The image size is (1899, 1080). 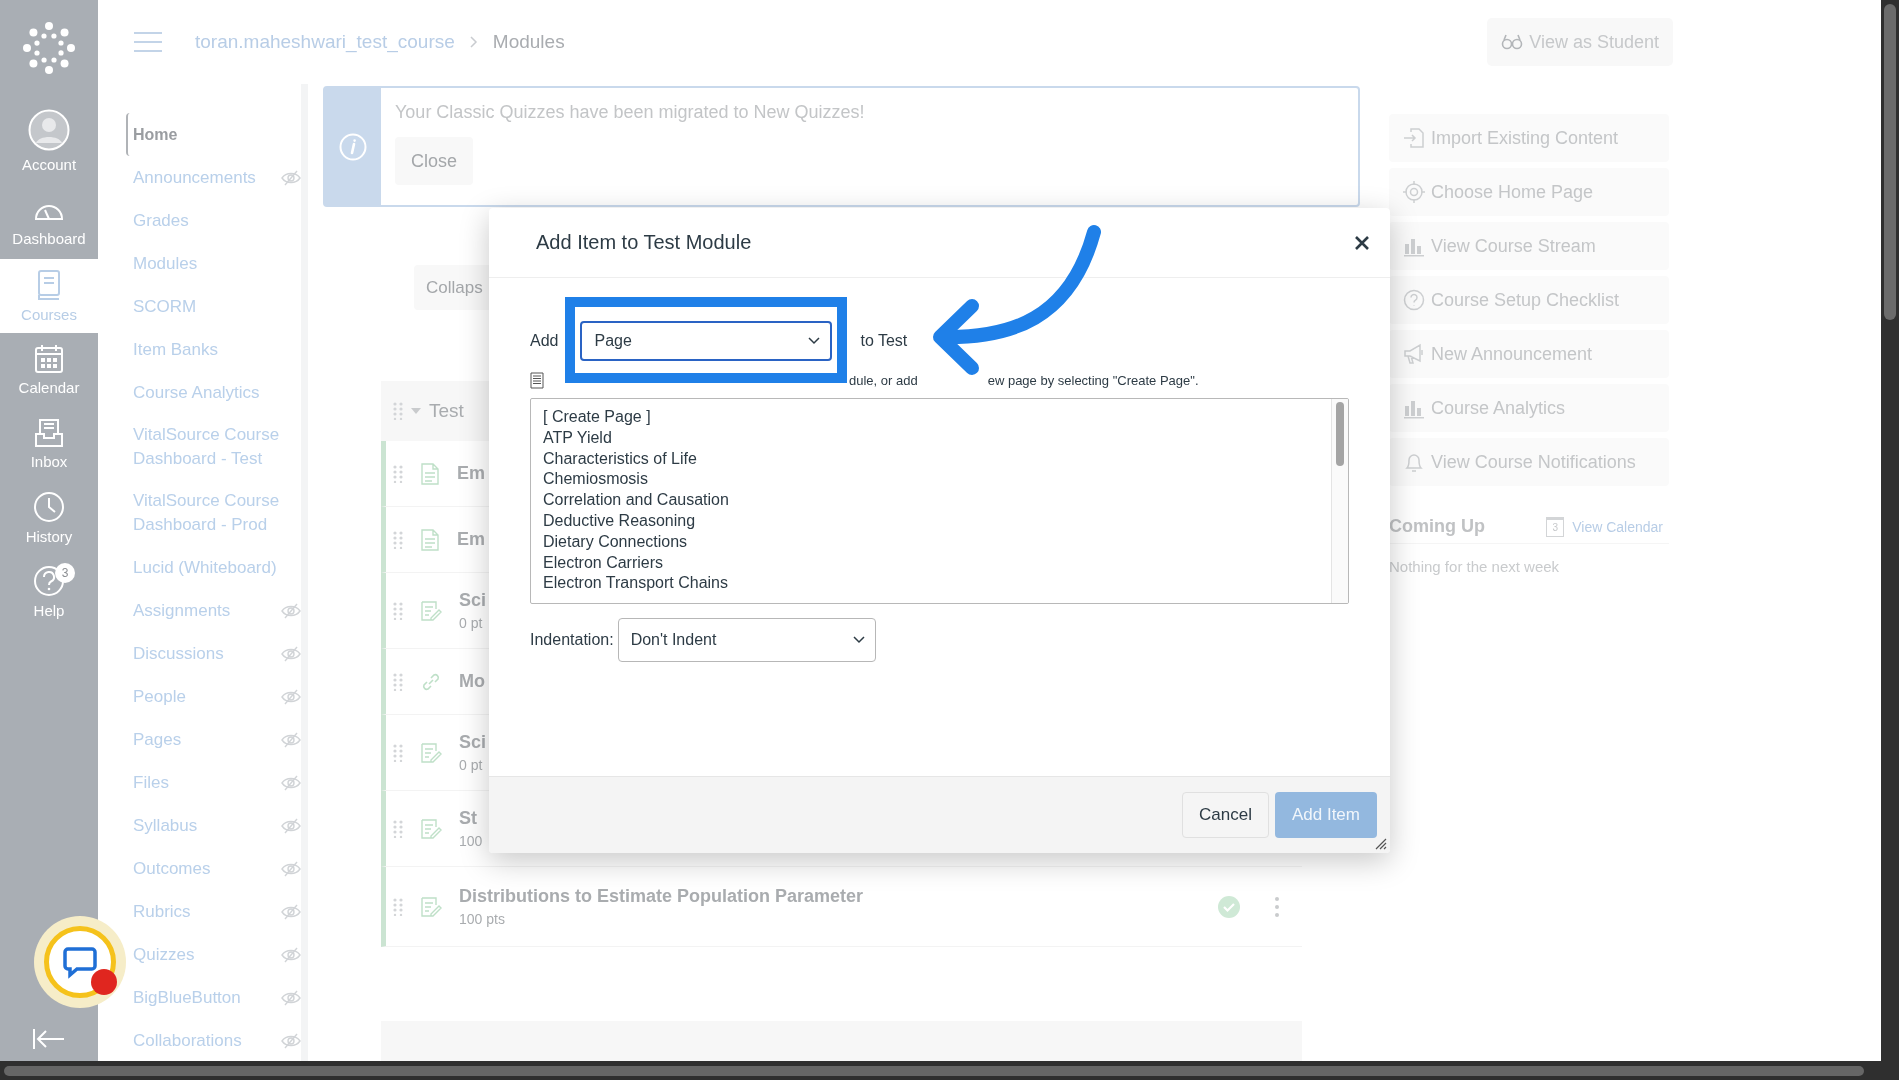 What do you see at coordinates (49, 222) in the screenshot?
I see `nav-item: Dashboard` at bounding box center [49, 222].